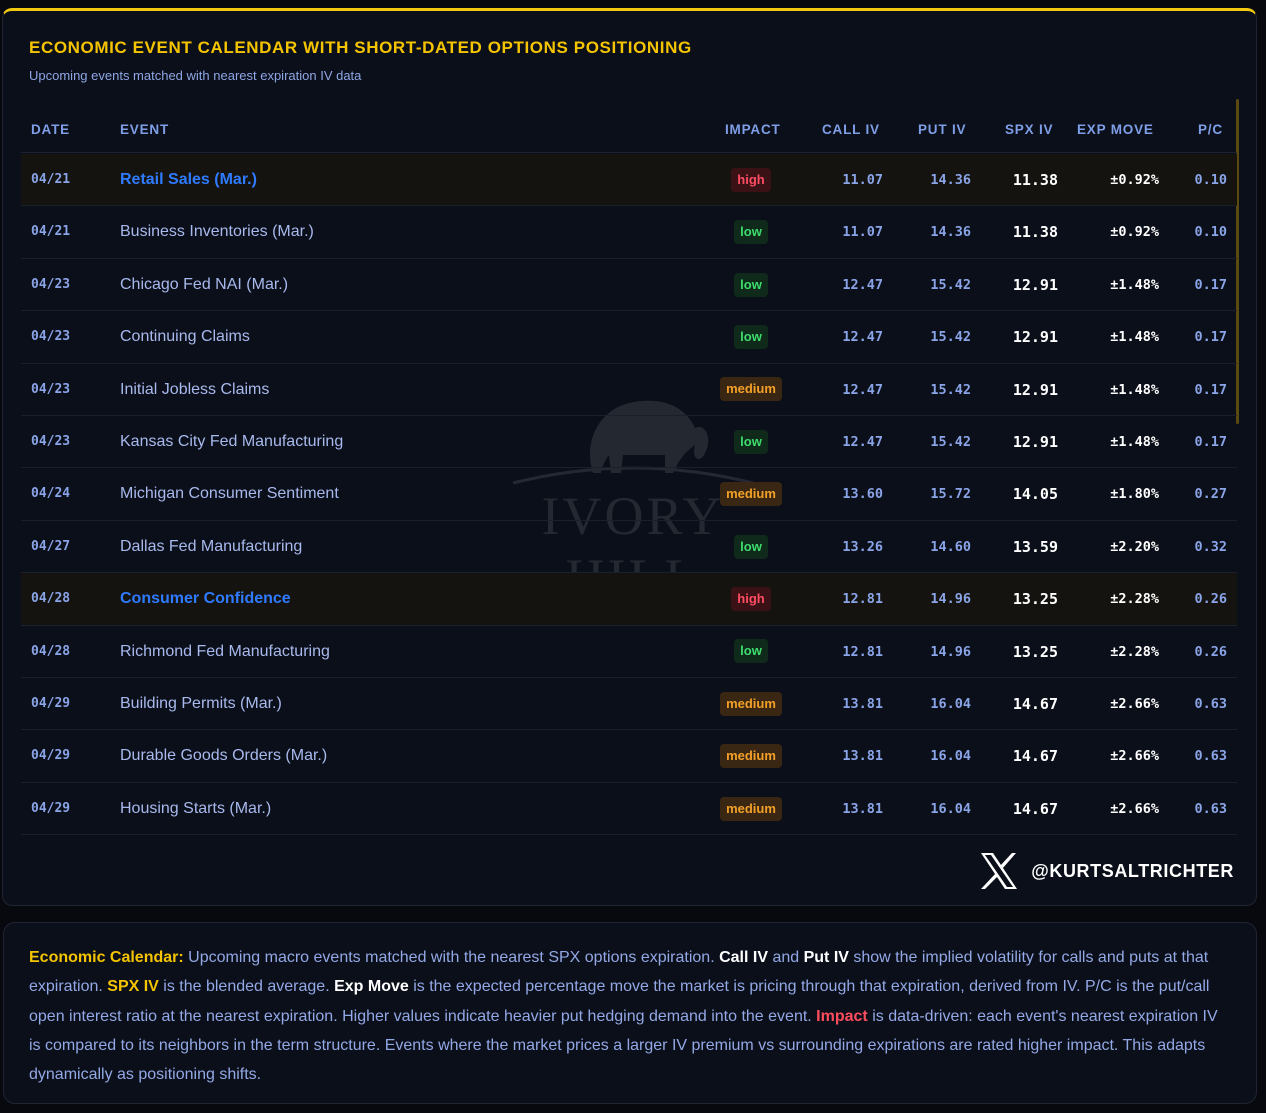 Image resolution: width=1266 pixels, height=1113 pixels. I want to click on col-spx-iv: SPX IV, so click(1029, 129).